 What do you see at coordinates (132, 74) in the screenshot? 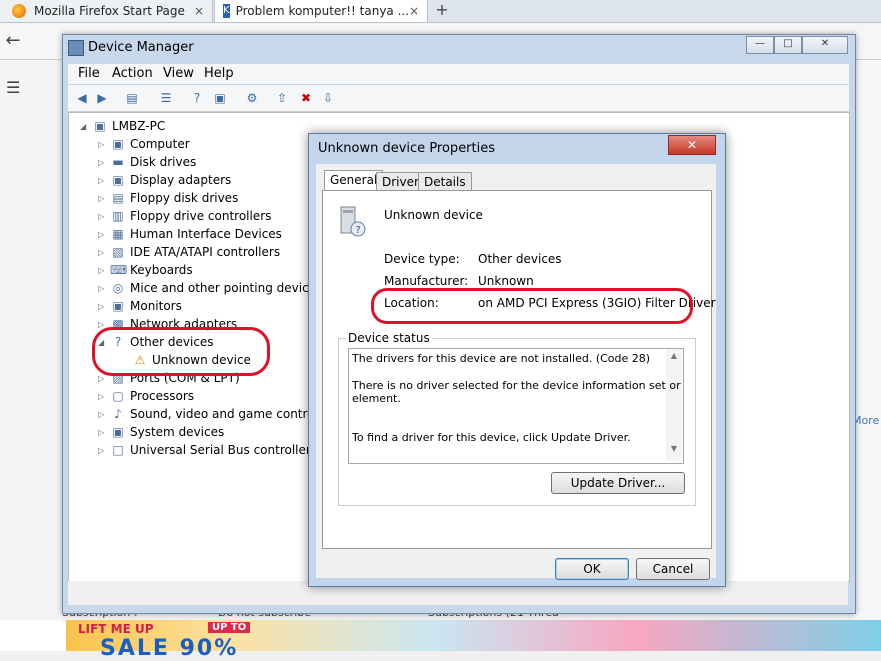
I see `menu-action: Action` at bounding box center [132, 74].